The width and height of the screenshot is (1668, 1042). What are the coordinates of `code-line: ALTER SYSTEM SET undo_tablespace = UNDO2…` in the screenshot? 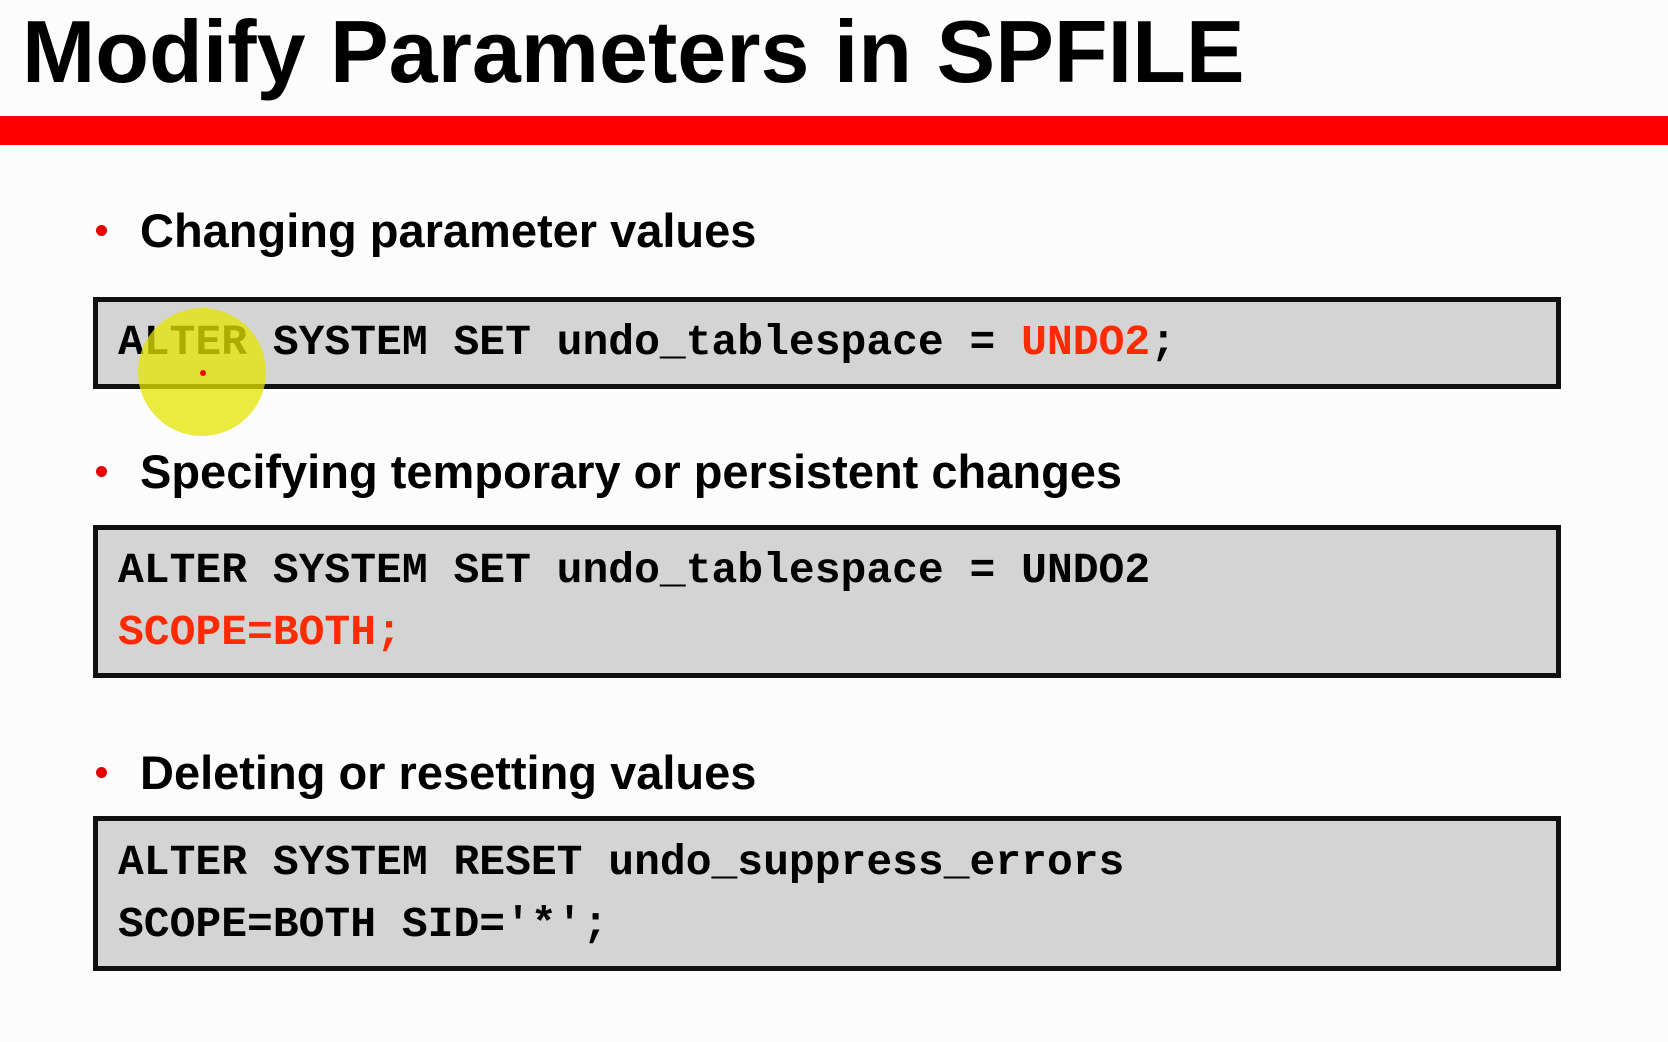 It's located at (827, 343).